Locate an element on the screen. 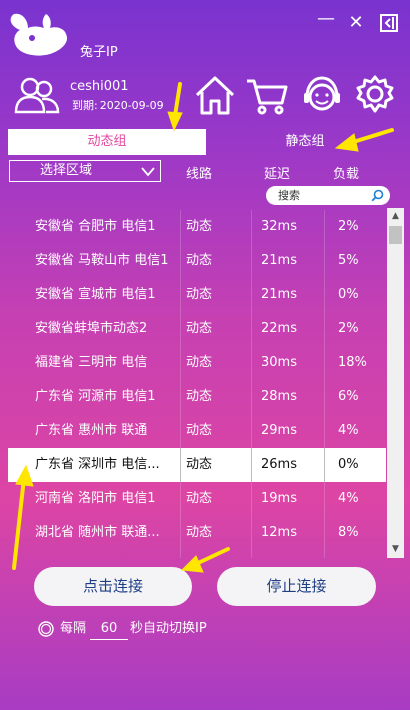 Image resolution: width=410 pixels, height=710 pixels. column-header-load: 负载 is located at coordinates (346, 174).